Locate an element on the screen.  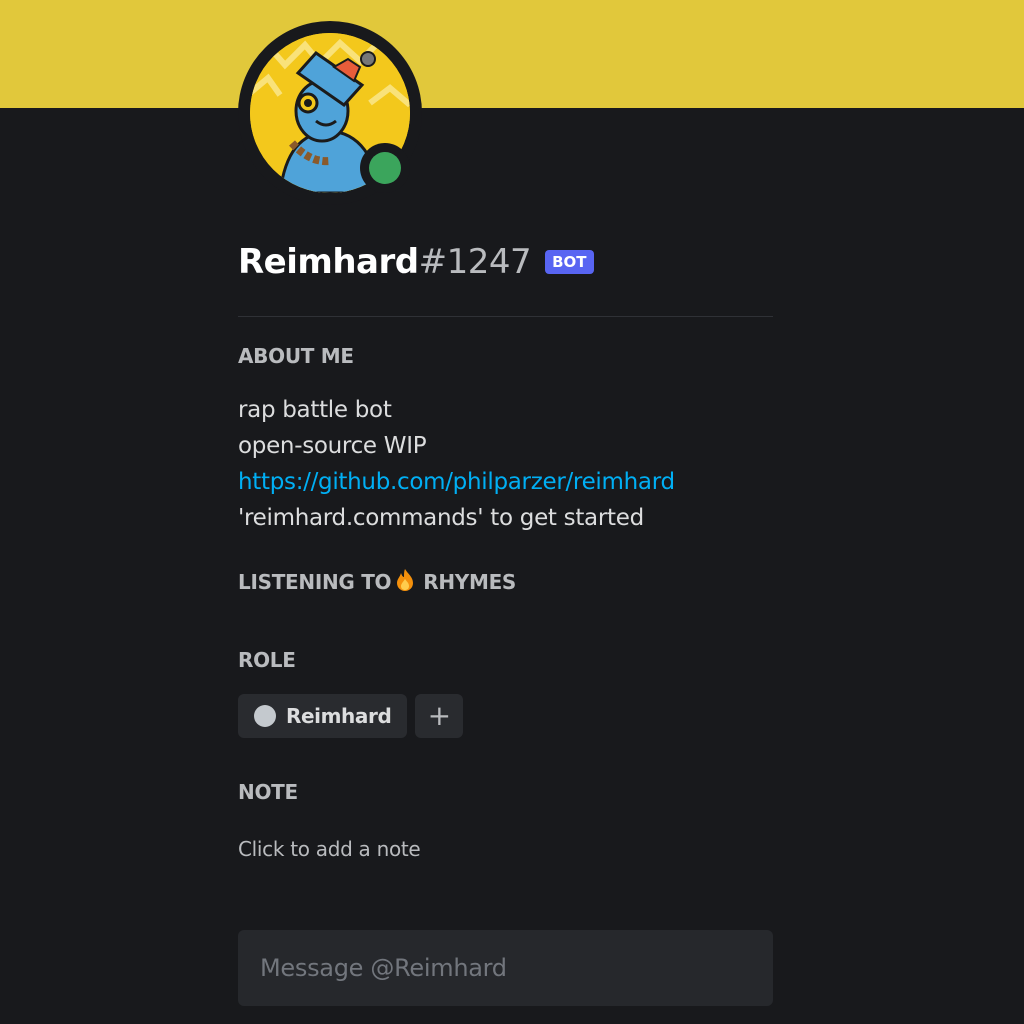
status-indicator is located at coordinates (385, 168).